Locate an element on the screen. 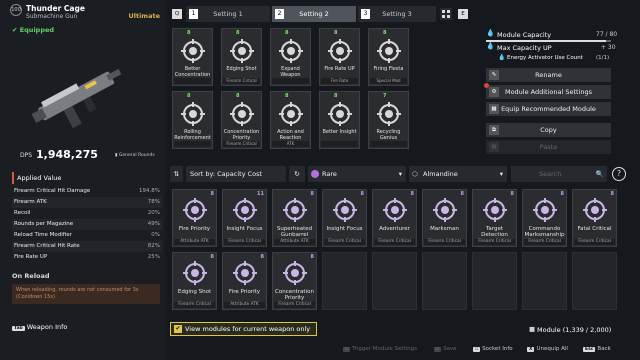 The image size is (640, 360). inventory-module-card: 8 Marksman Firearm Critical is located at coordinates (444, 218).